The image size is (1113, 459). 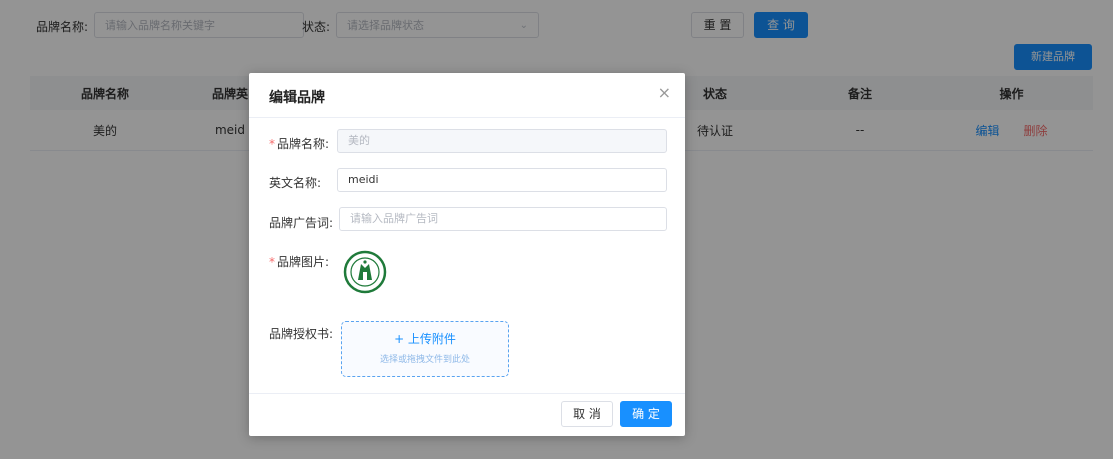 I want to click on brand-name-label-text: 品牌名称:, so click(x=303, y=144).